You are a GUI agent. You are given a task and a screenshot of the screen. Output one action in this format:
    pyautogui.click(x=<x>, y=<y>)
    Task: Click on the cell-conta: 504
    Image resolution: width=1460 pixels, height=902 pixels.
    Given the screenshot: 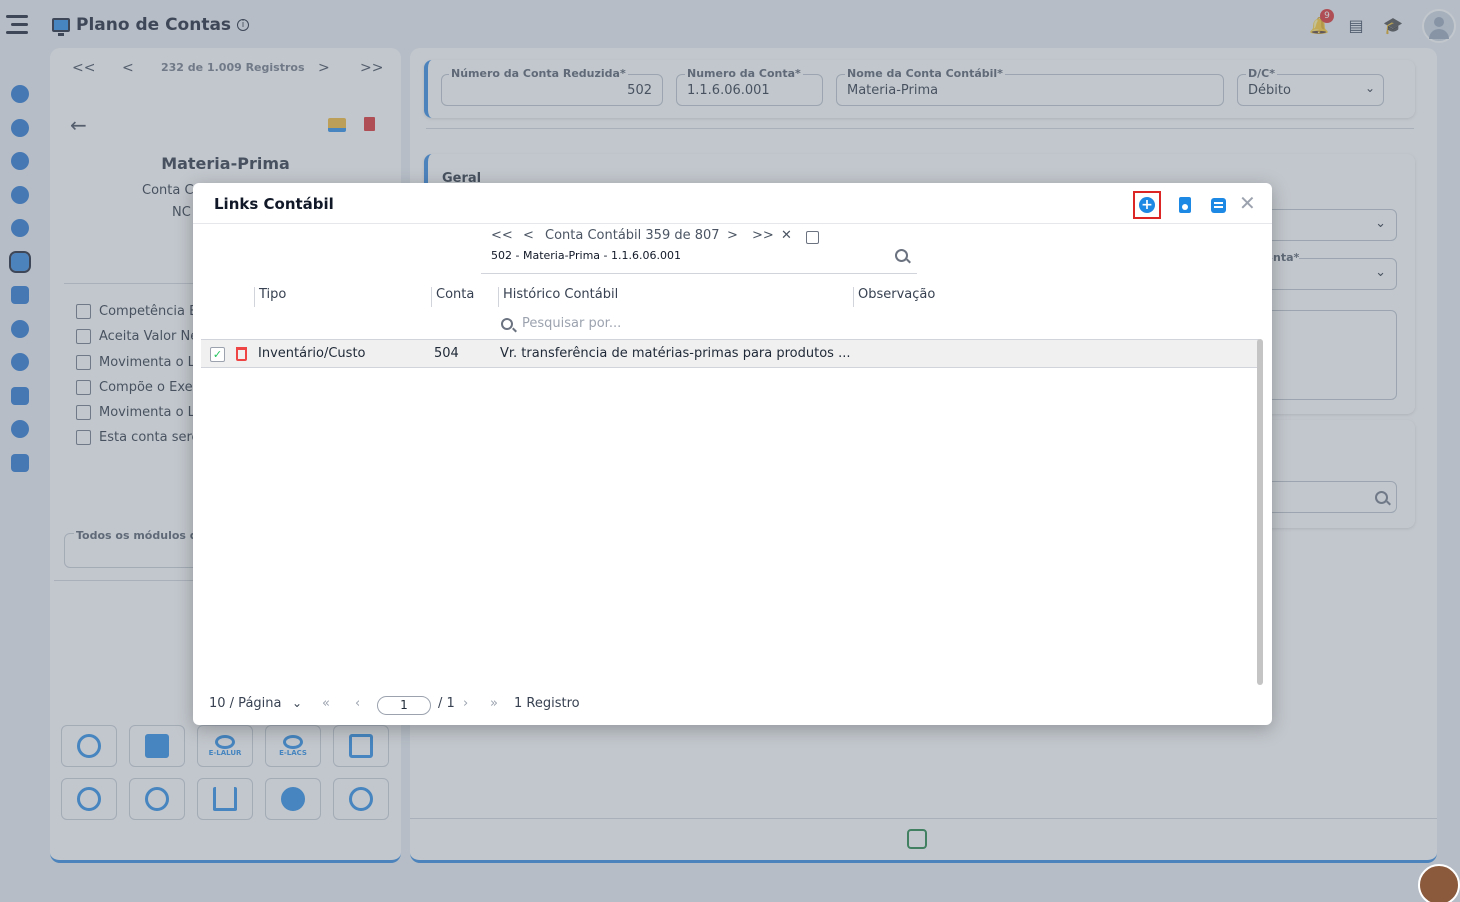 What is the action you would take?
    pyautogui.click(x=446, y=353)
    